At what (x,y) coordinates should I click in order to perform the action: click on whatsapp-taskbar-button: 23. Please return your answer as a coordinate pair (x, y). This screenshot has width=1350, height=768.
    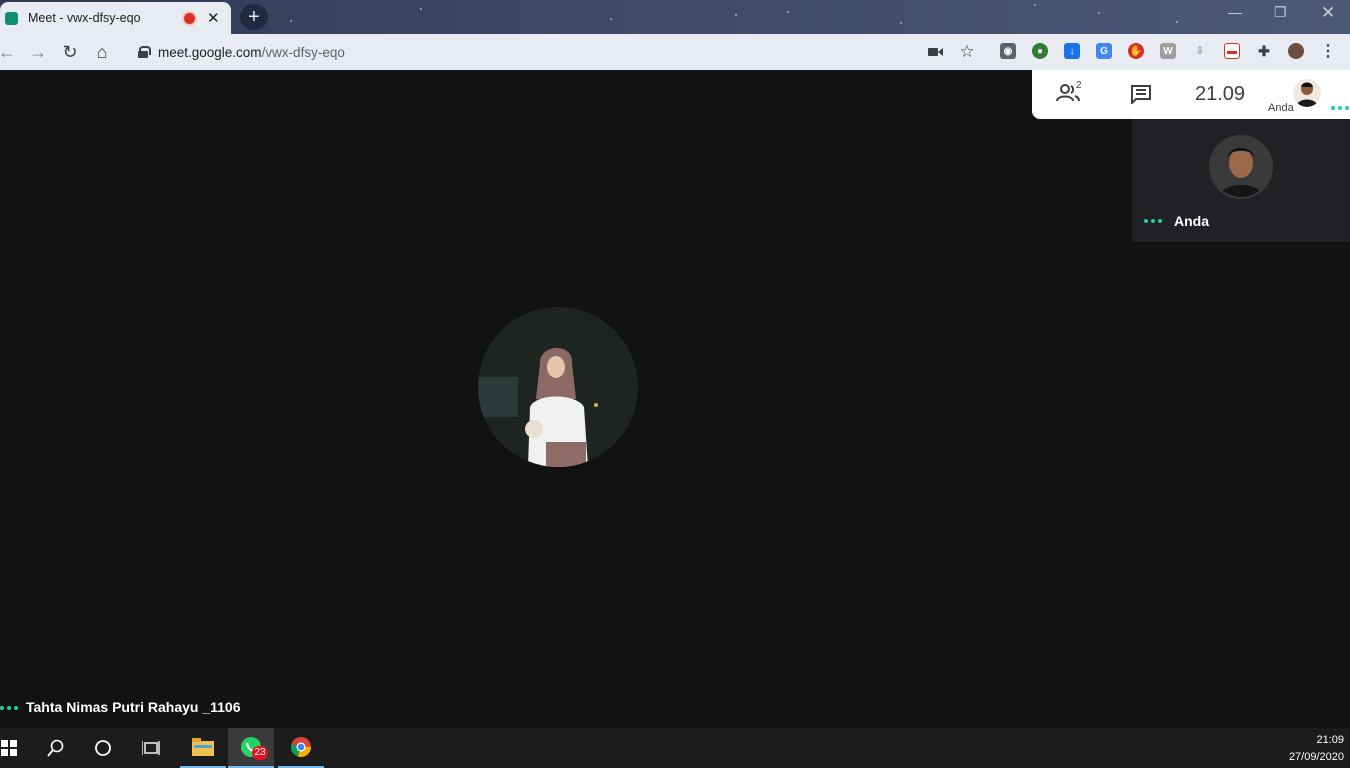
    Looking at the image, I should click on (251, 748).